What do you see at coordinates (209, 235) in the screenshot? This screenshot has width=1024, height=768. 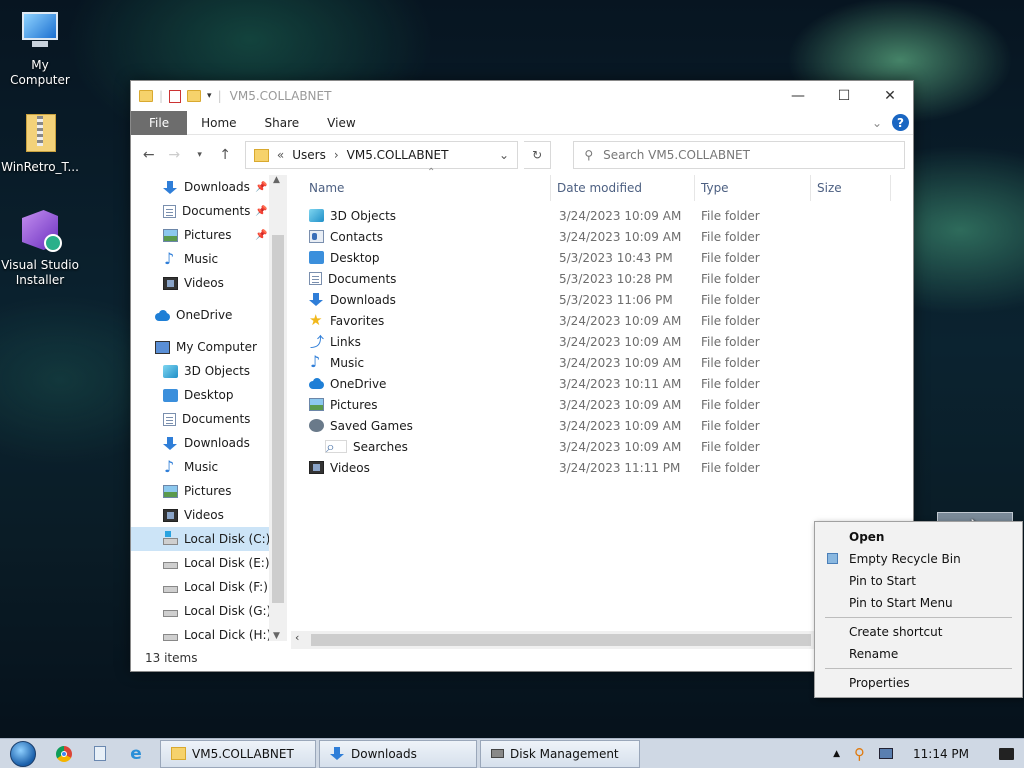 I see `nav-item-pictures: Pictures 📌` at bounding box center [209, 235].